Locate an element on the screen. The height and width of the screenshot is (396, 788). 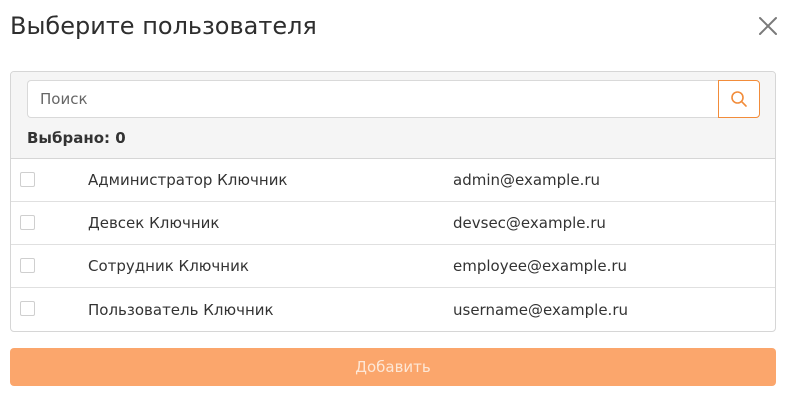
user-email: username@example.ru is located at coordinates (540, 309).